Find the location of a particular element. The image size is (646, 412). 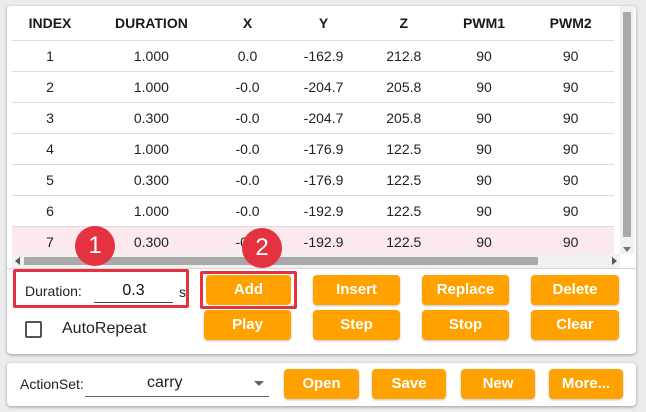

table-row: 2 1.000 -0.0 -204.7 205.8 90 90 is located at coordinates (313, 86).